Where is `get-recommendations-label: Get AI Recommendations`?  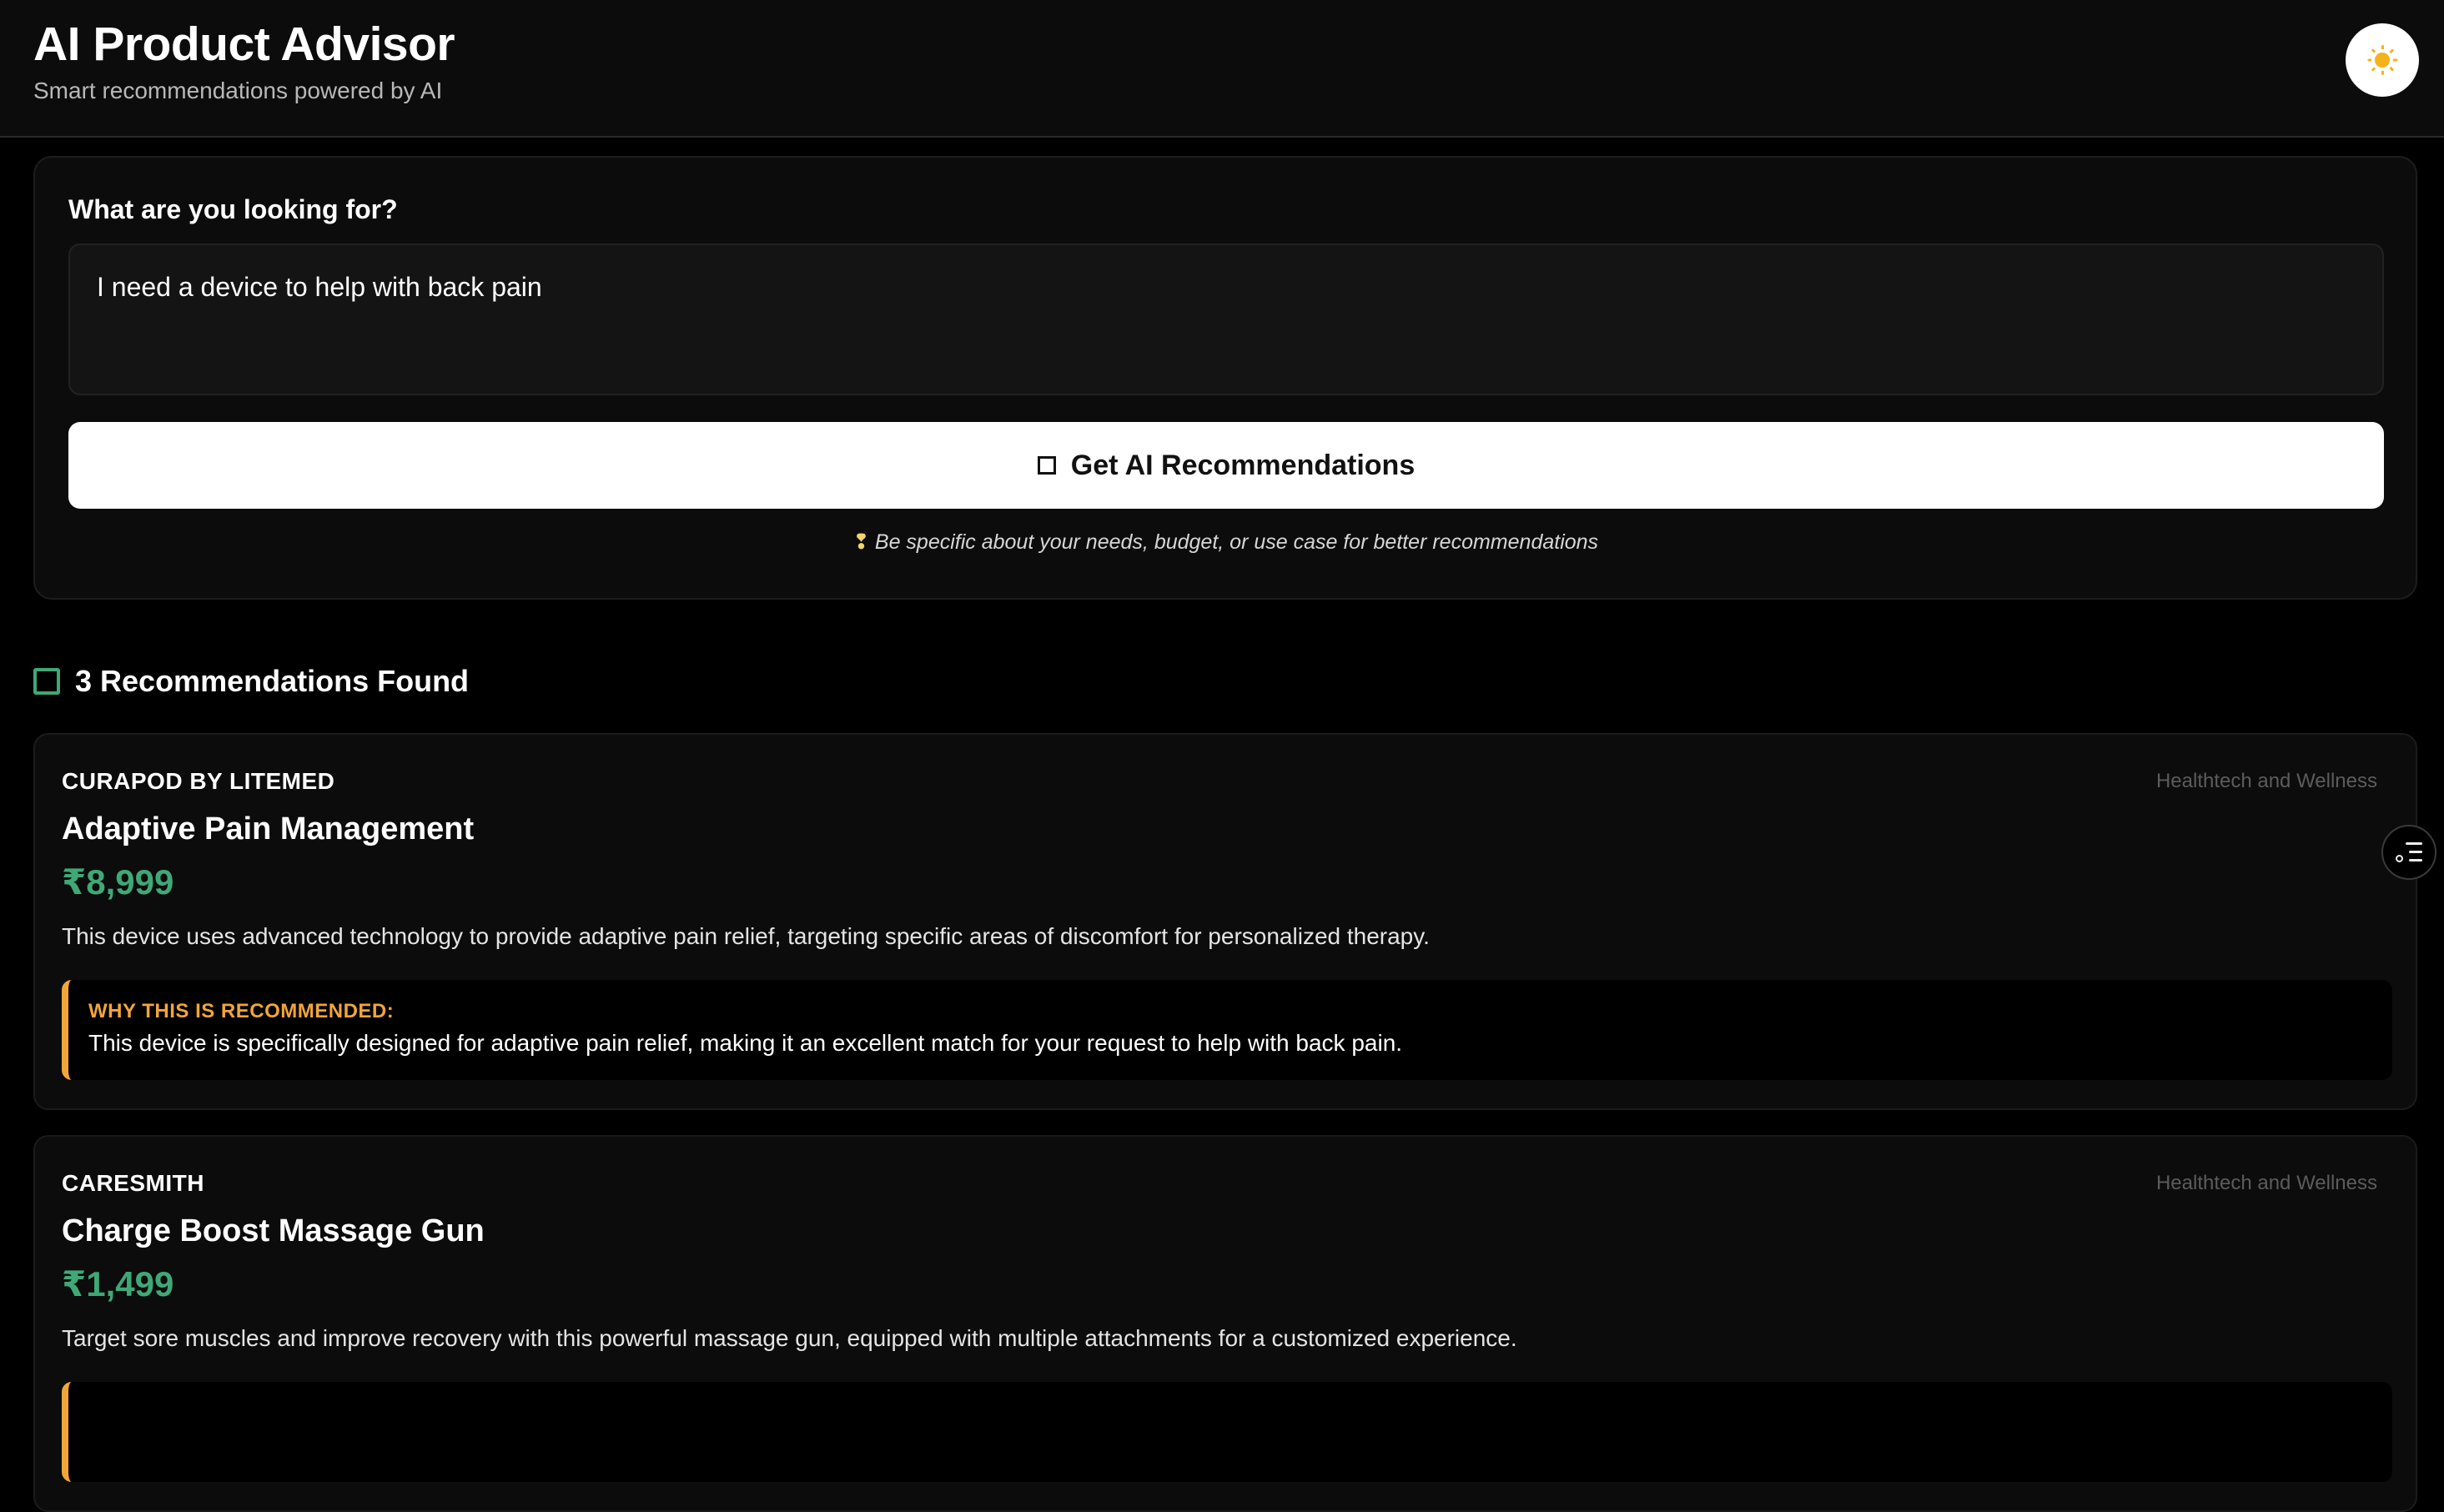 get-recommendations-label: Get AI Recommendations is located at coordinates (1243, 465).